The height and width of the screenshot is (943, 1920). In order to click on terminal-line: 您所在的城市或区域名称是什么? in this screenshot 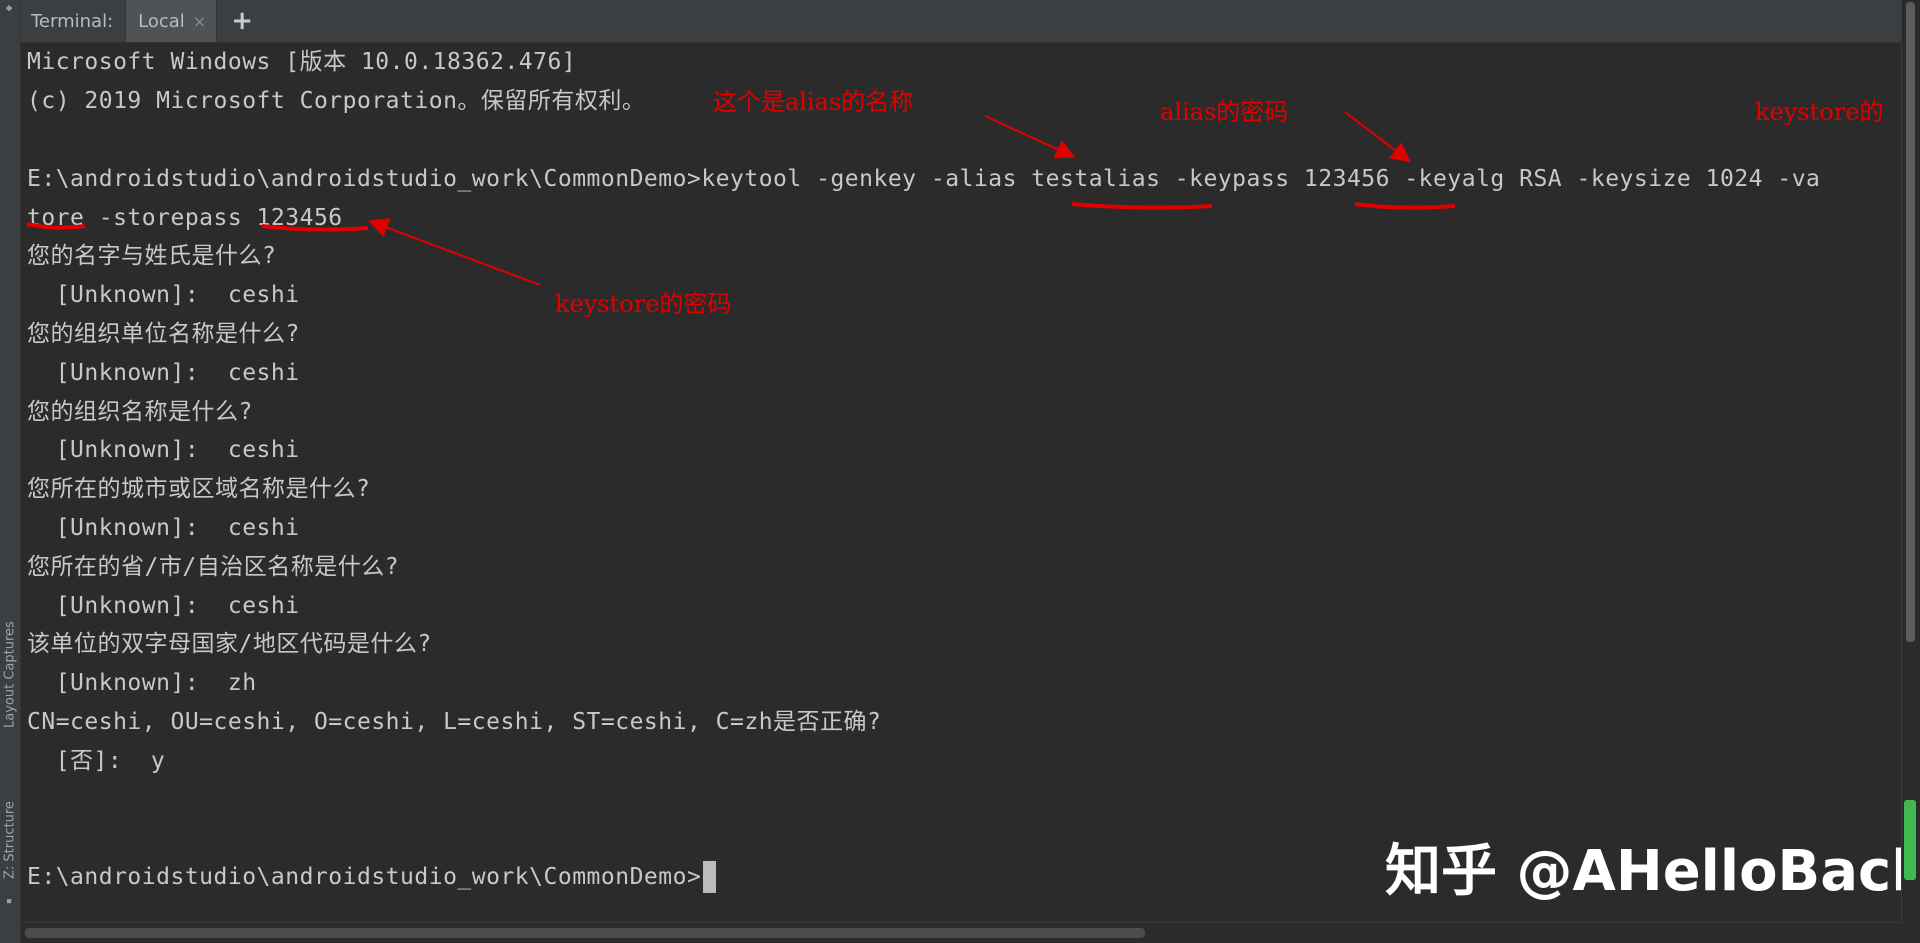, I will do `click(199, 489)`.